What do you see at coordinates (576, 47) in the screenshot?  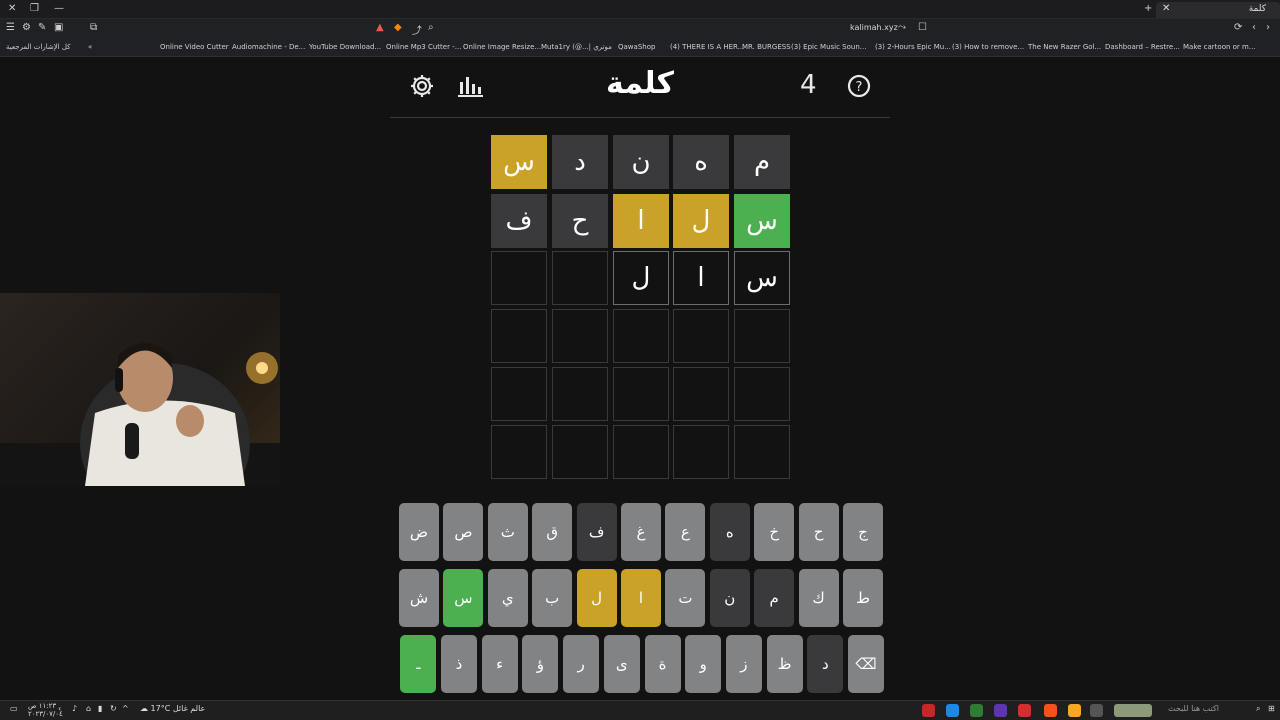 I see `bookmark-item: Muta1ry (@...| موتري` at bounding box center [576, 47].